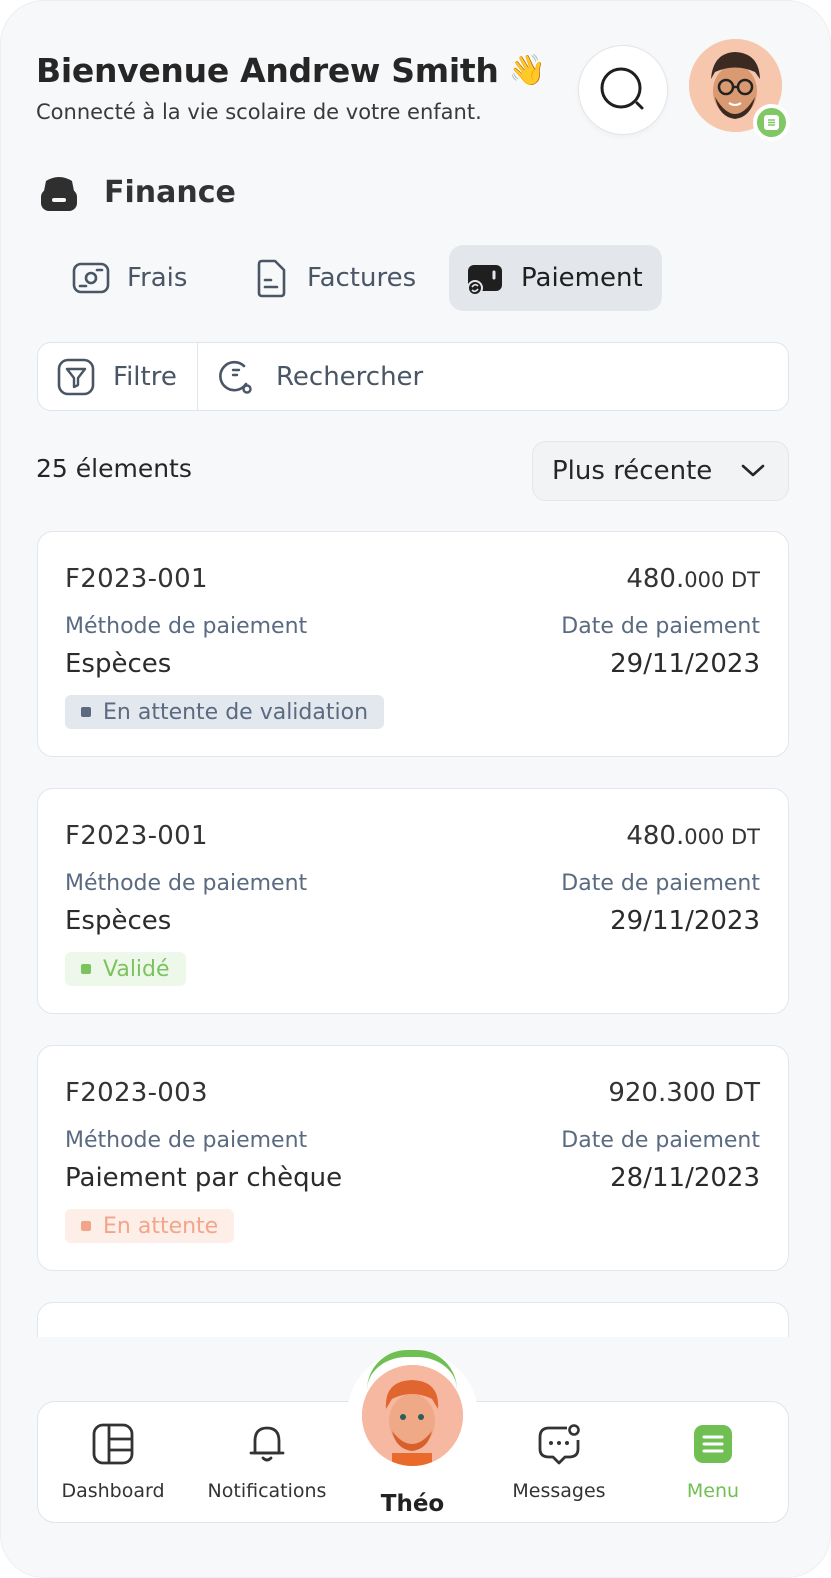 This screenshot has width=831, height=1578. I want to click on tab-paiement: Paiement, so click(555, 278).